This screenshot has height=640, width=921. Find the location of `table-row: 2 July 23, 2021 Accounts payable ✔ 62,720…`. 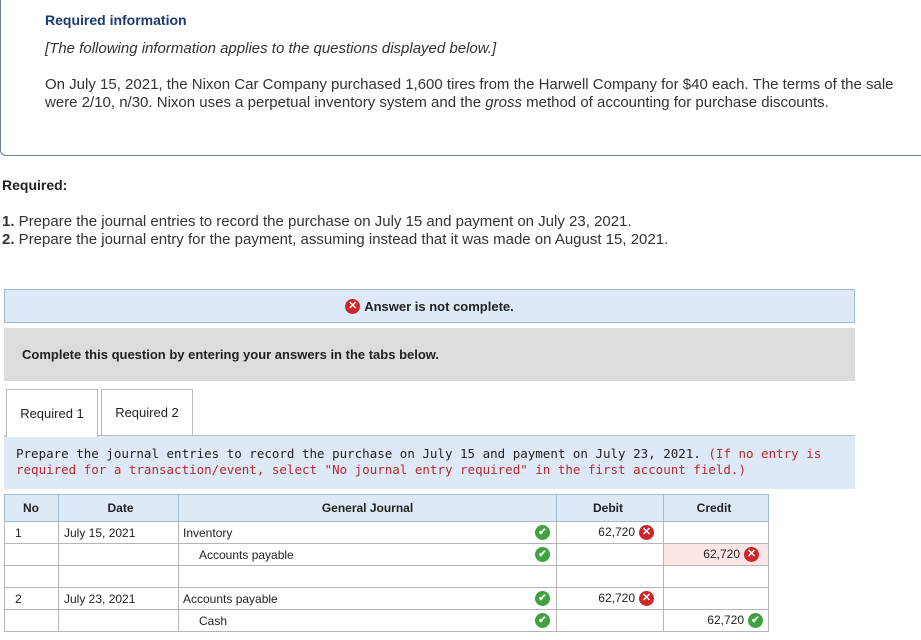

table-row: 2 July 23, 2021 Accounts payable ✔ 62,720… is located at coordinates (386, 598).